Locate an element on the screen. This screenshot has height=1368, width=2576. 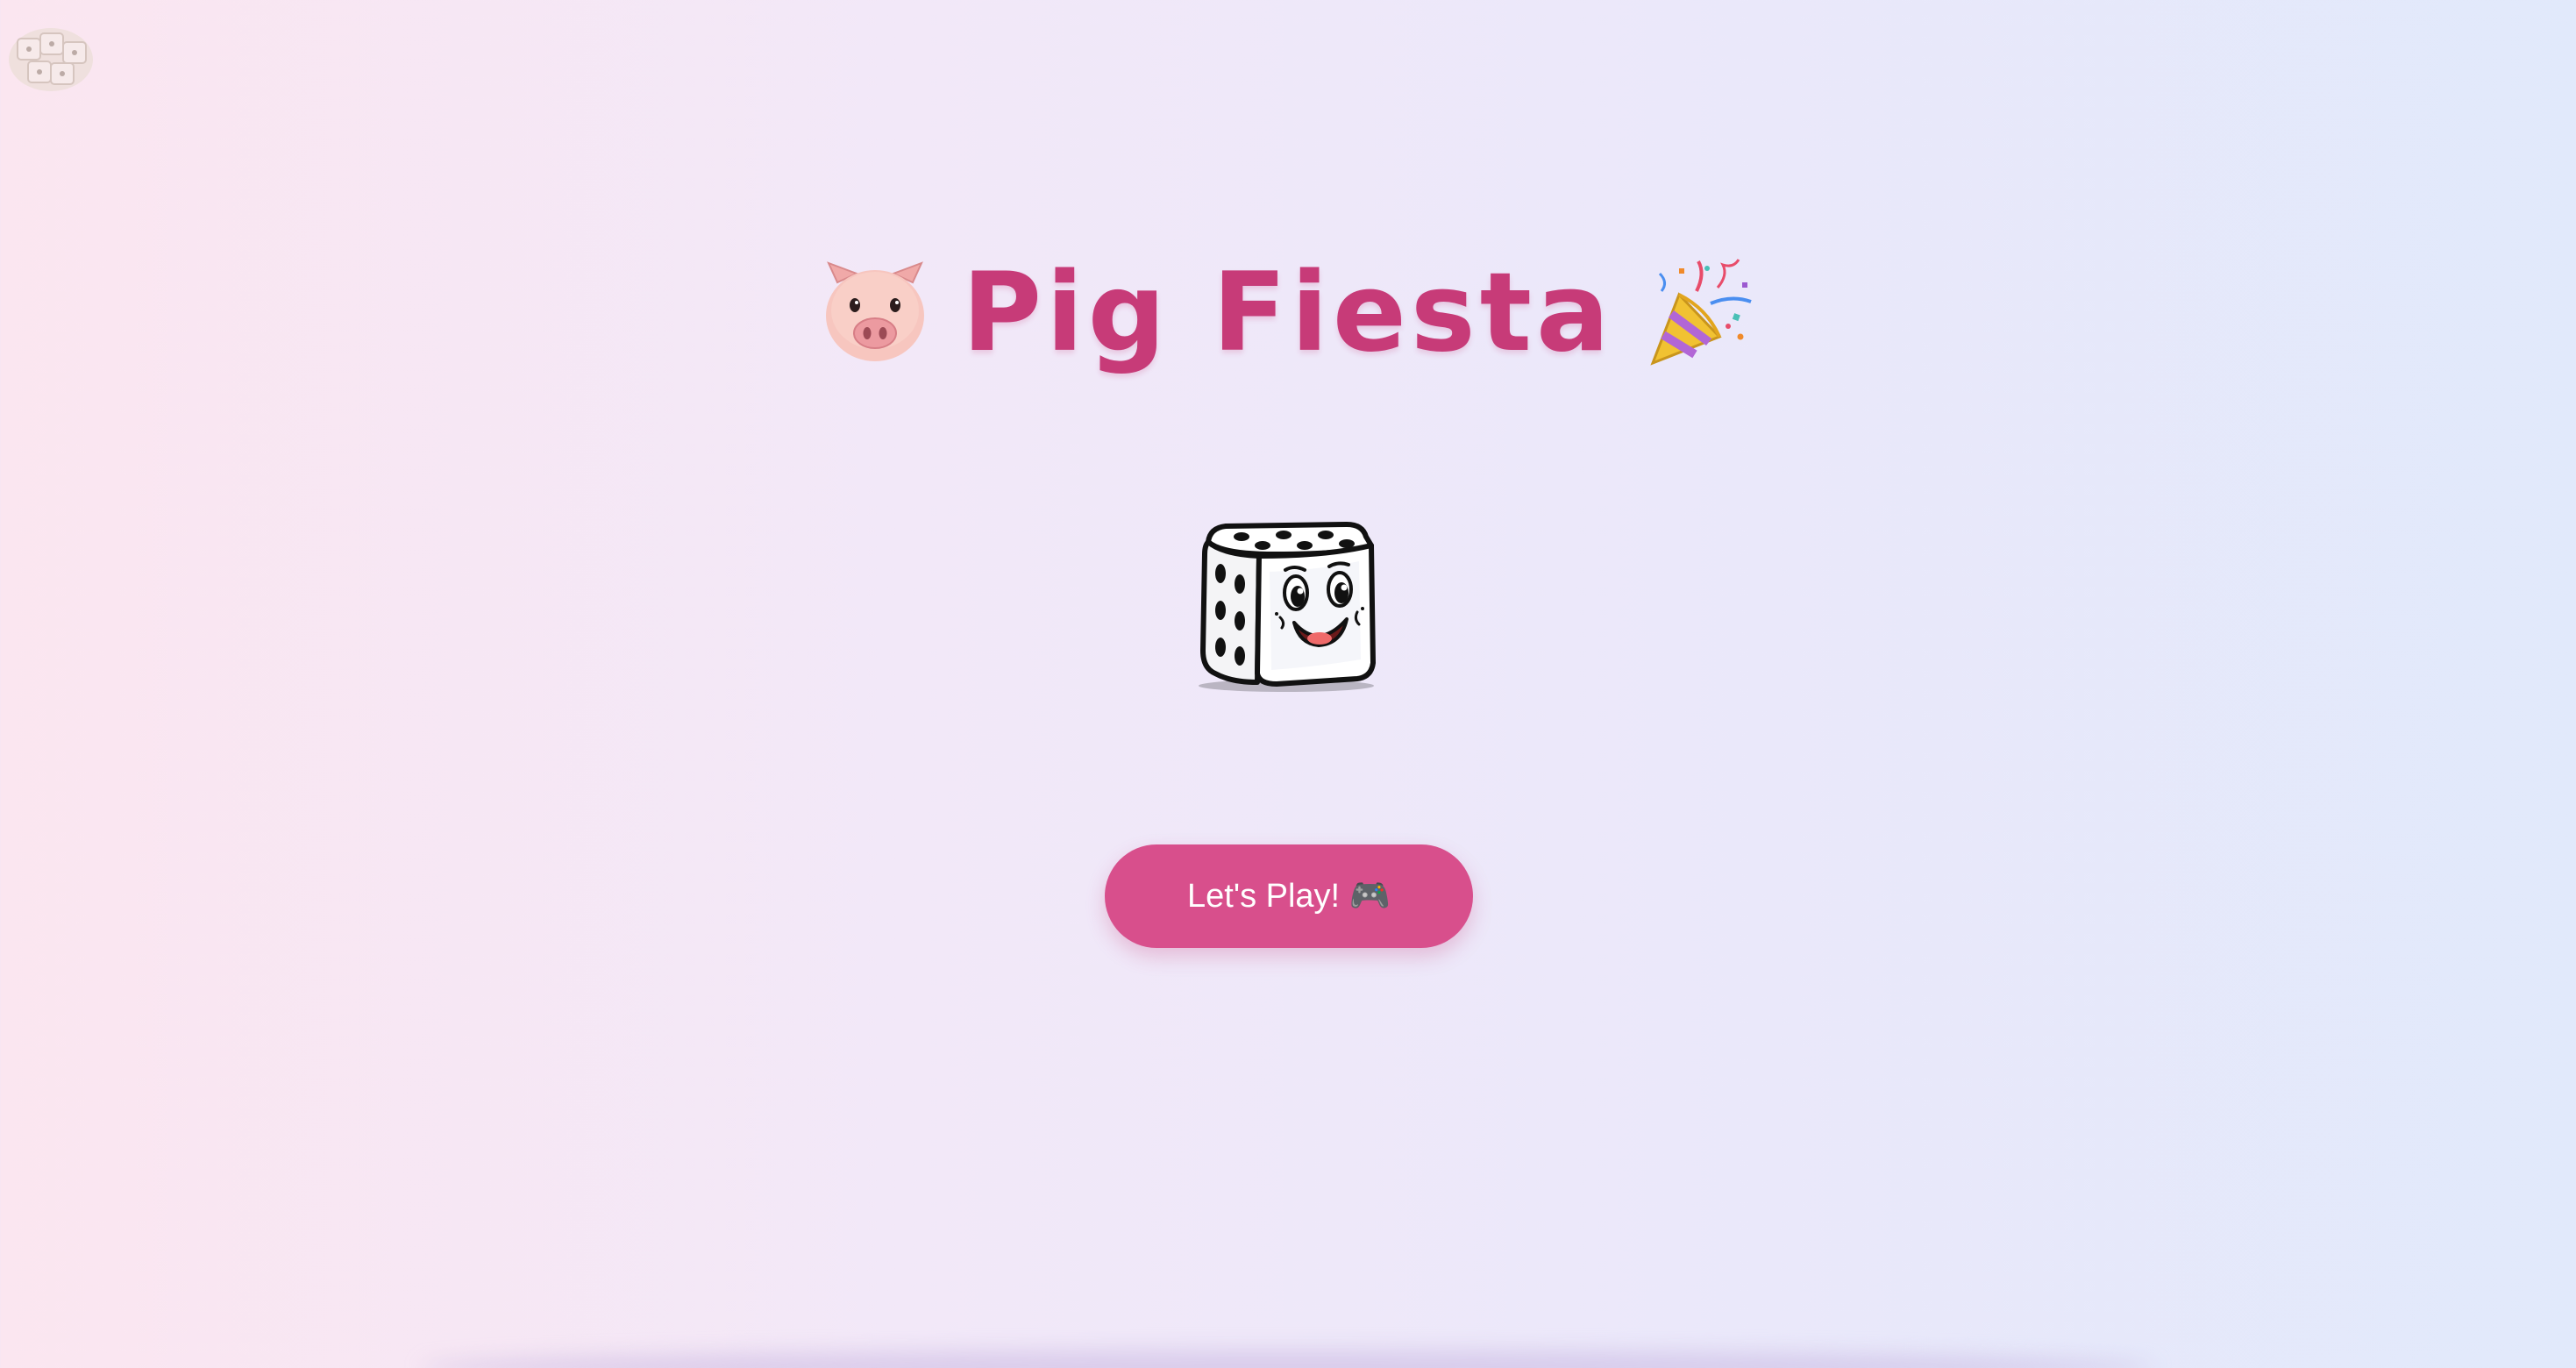
bottom-shadow-decoration is located at coordinates (1288, 1359).